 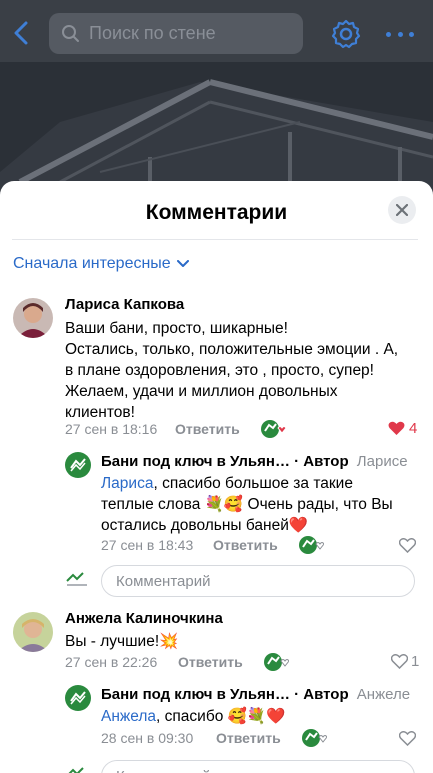 I want to click on reply-author-line: Бани под ключ в Ульян… · Автор Ларисе, so click(x=256, y=461).